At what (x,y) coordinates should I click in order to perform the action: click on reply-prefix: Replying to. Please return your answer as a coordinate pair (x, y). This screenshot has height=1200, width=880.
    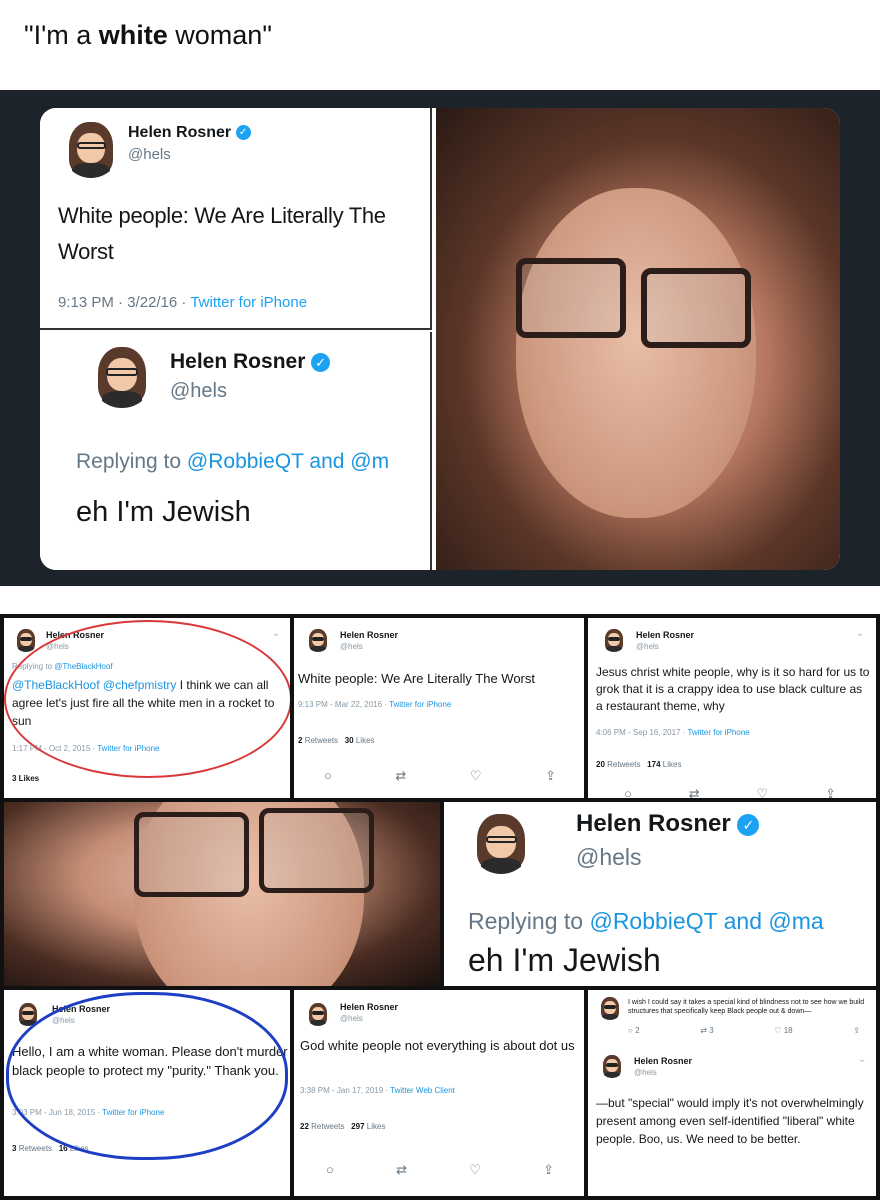
    Looking at the image, I should click on (129, 461).